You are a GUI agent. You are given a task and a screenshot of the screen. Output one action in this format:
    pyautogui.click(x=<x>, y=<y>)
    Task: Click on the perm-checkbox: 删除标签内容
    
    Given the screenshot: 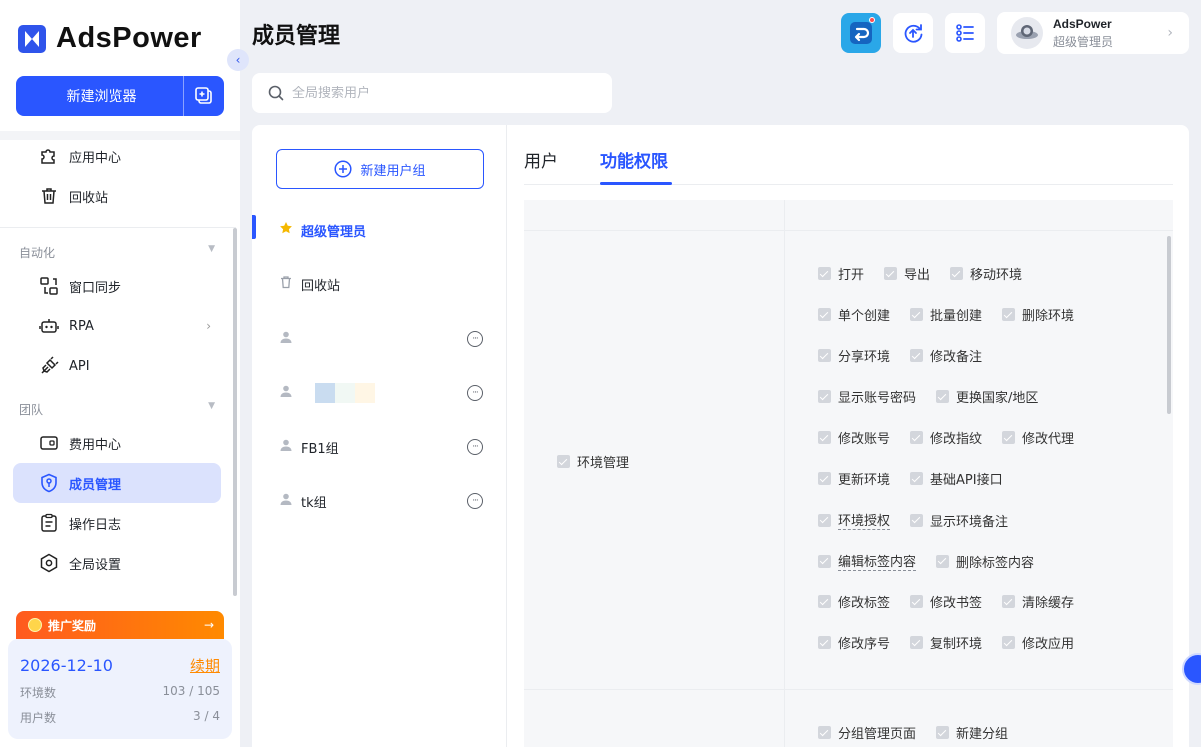 What is the action you would take?
    pyautogui.click(x=985, y=561)
    